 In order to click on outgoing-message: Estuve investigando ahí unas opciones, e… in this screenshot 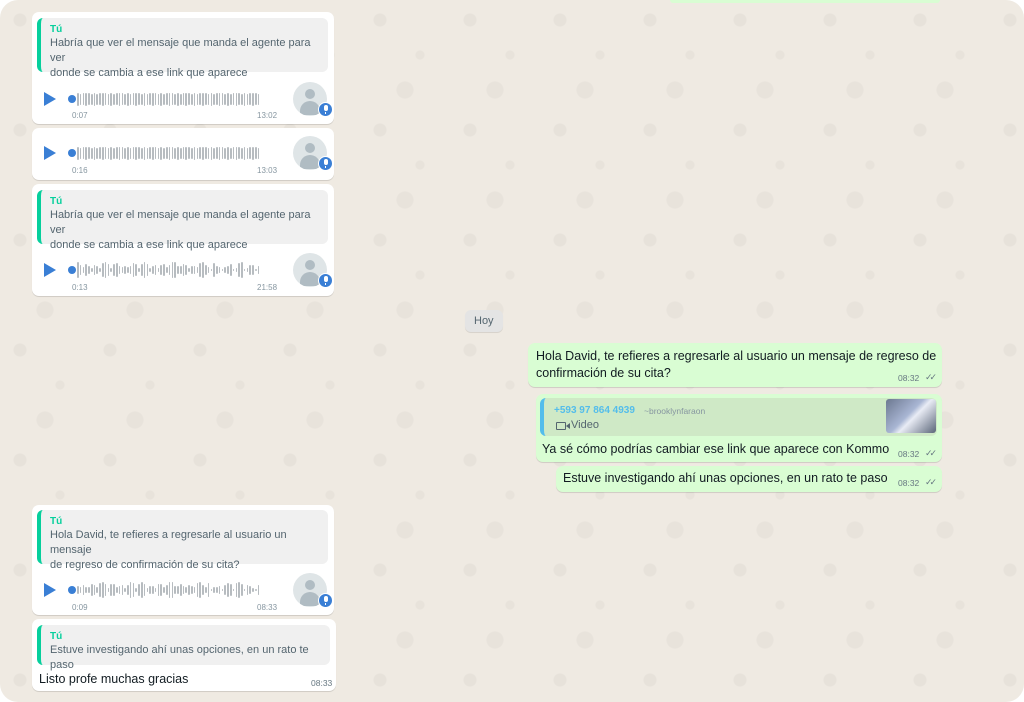, I will do `click(749, 479)`.